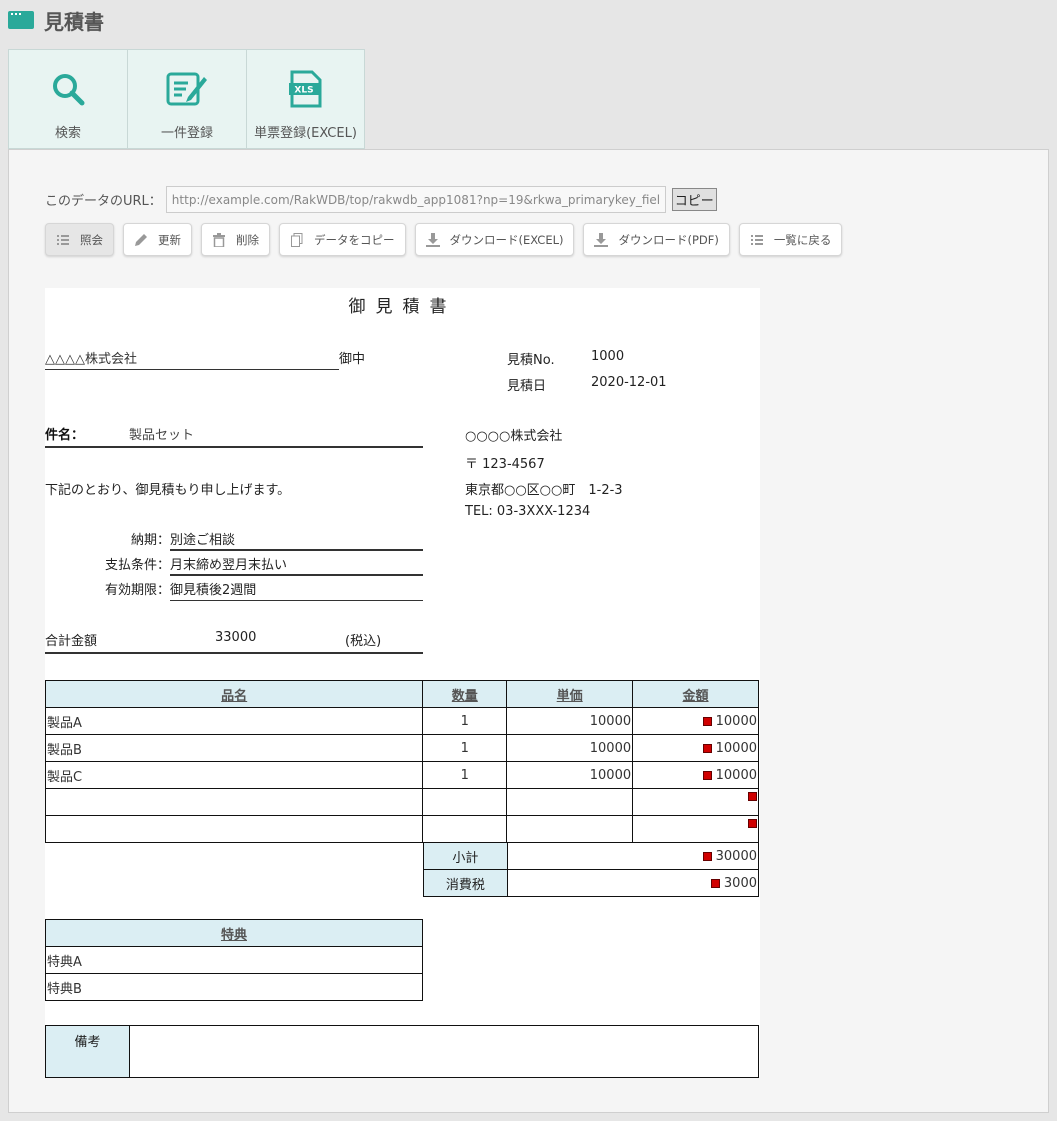 The height and width of the screenshot is (1121, 1057). Describe the element at coordinates (187, 89) in the screenshot. I see `edit-document-icon` at that location.